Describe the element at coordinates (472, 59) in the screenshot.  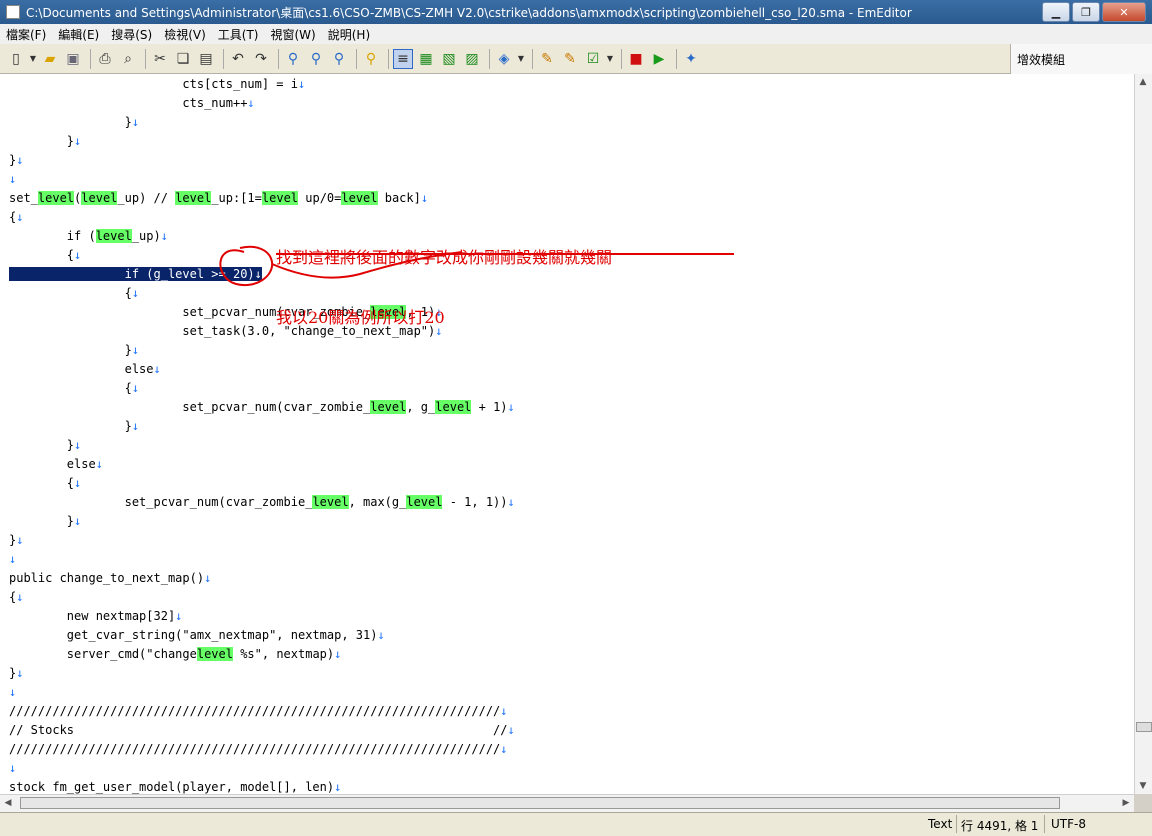
I see `wrap-by-page-icon: ▨` at that location.